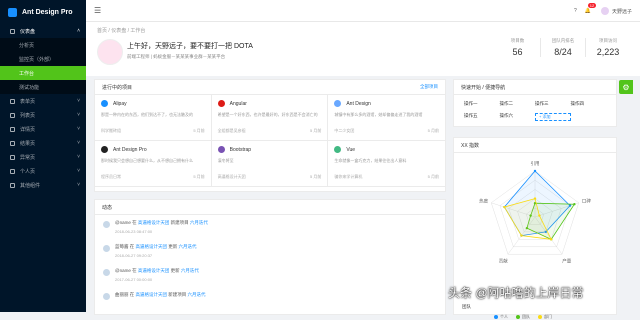  What do you see at coordinates (43, 143) in the screenshot?
I see `menu-result: 结果页 ˅` at bounding box center [43, 143].